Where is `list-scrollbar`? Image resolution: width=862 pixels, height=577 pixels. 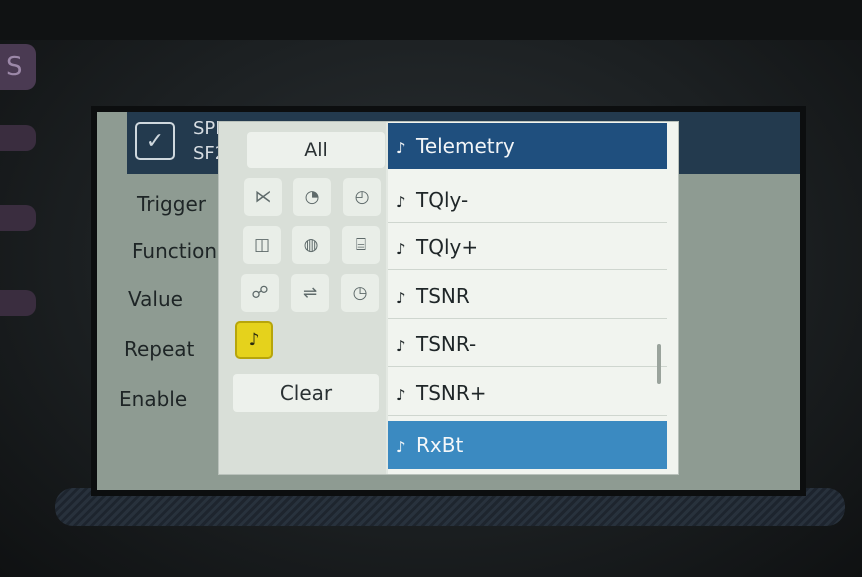 list-scrollbar is located at coordinates (659, 364).